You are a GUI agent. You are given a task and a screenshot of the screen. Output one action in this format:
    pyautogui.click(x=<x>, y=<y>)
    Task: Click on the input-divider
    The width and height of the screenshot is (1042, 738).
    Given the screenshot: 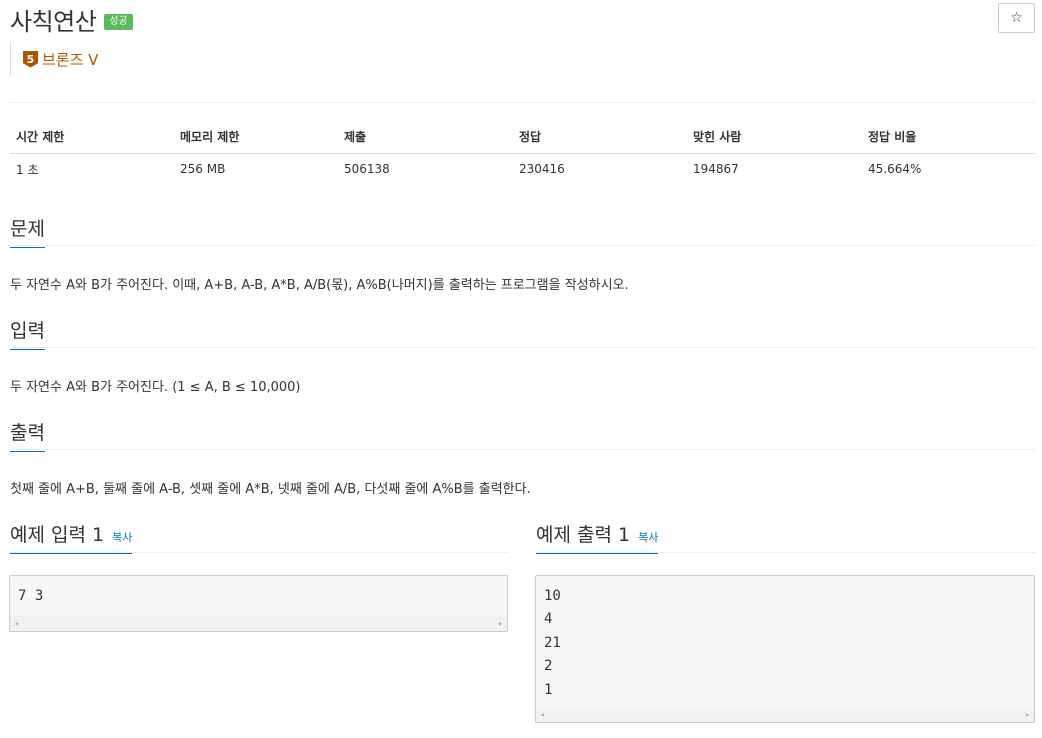 What is the action you would take?
    pyautogui.click(x=522, y=347)
    